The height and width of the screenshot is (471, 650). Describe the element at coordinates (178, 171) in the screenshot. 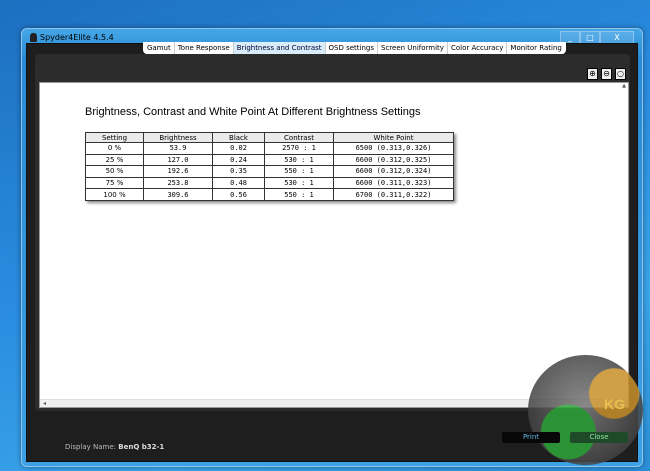

I see `table-cell: 192.6` at that location.